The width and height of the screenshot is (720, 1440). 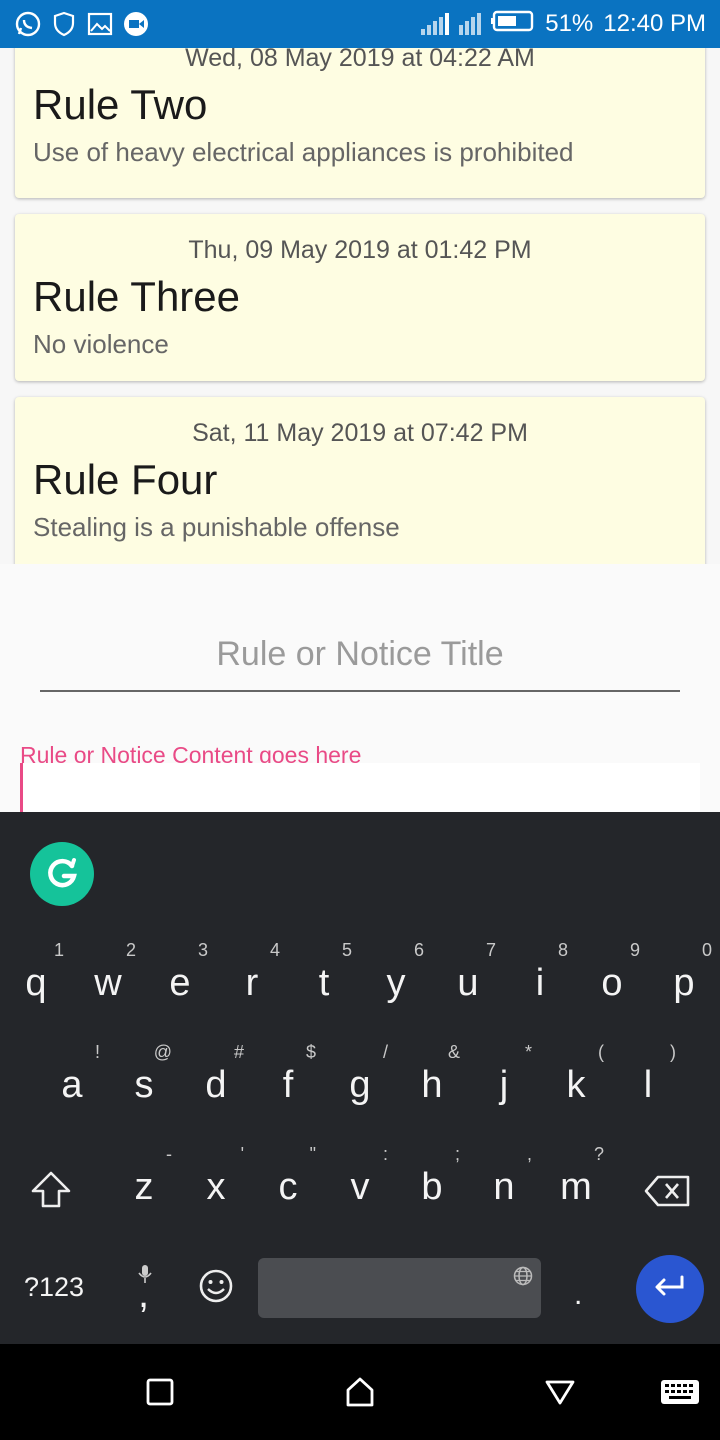 I want to click on key-m: ? m, so click(x=576, y=1192).